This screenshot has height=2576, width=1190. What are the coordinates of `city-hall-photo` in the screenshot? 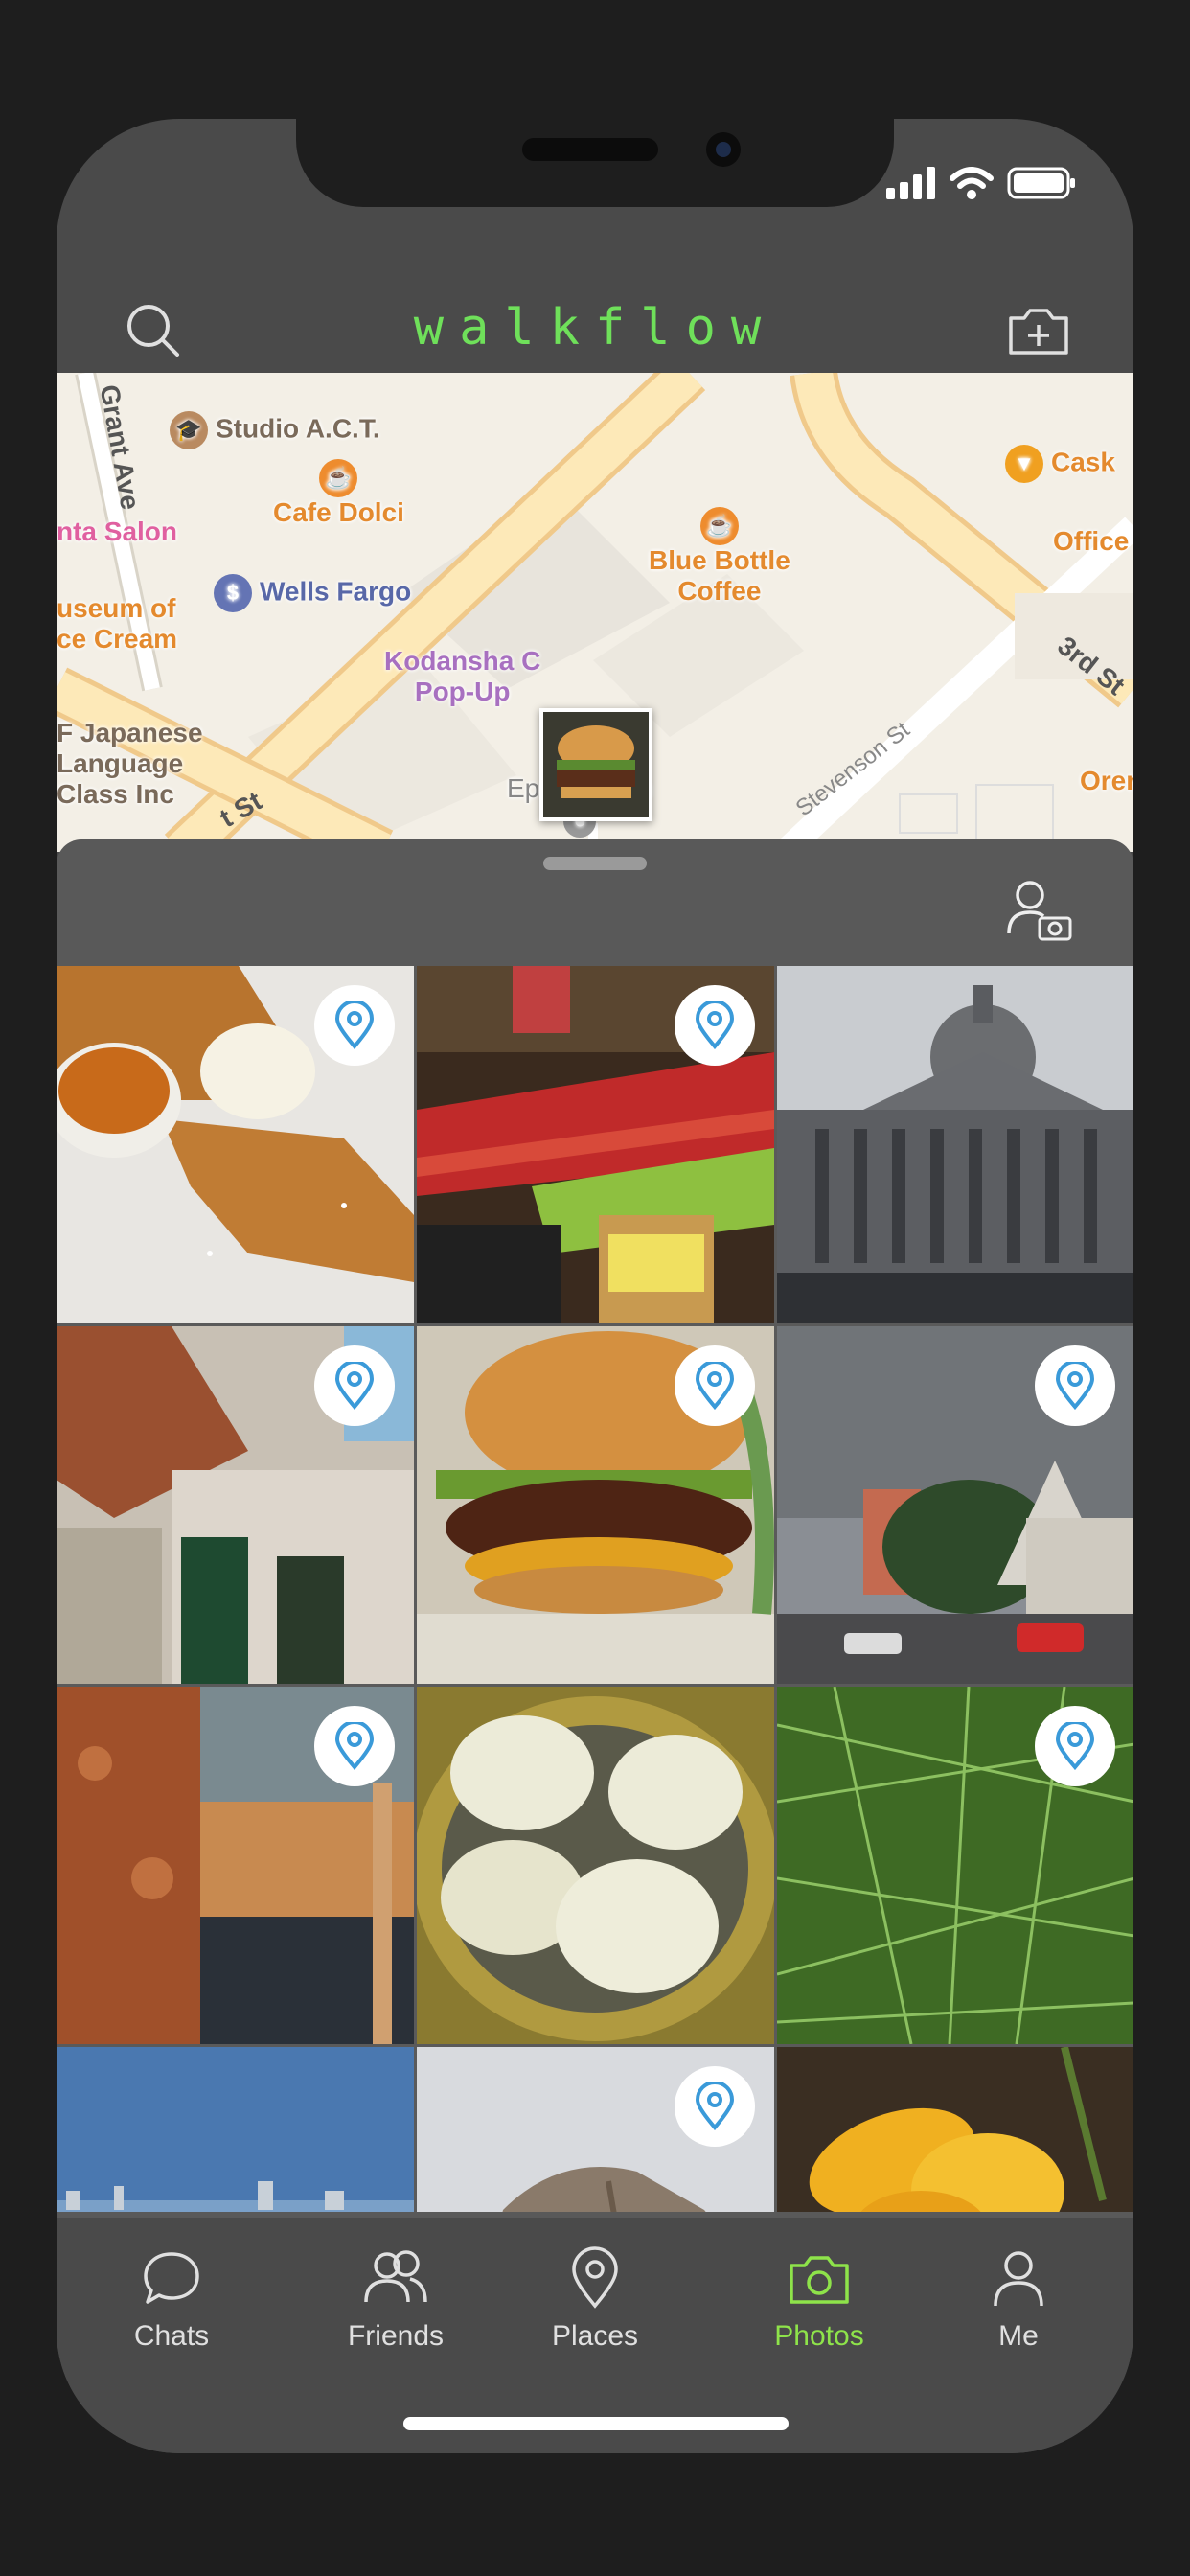 It's located at (955, 1144).